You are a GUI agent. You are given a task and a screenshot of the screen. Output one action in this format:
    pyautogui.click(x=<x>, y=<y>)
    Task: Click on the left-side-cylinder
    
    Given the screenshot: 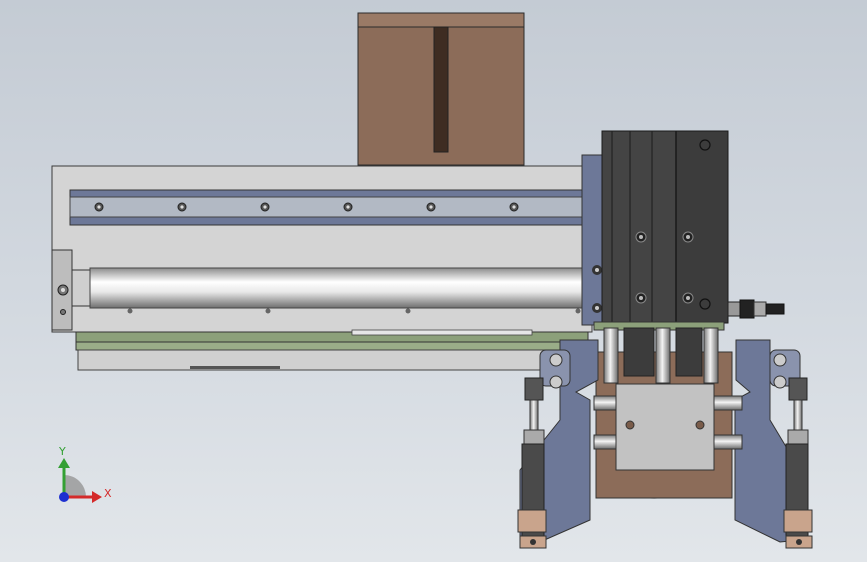 What is the action you would take?
    pyautogui.click(x=532, y=463)
    